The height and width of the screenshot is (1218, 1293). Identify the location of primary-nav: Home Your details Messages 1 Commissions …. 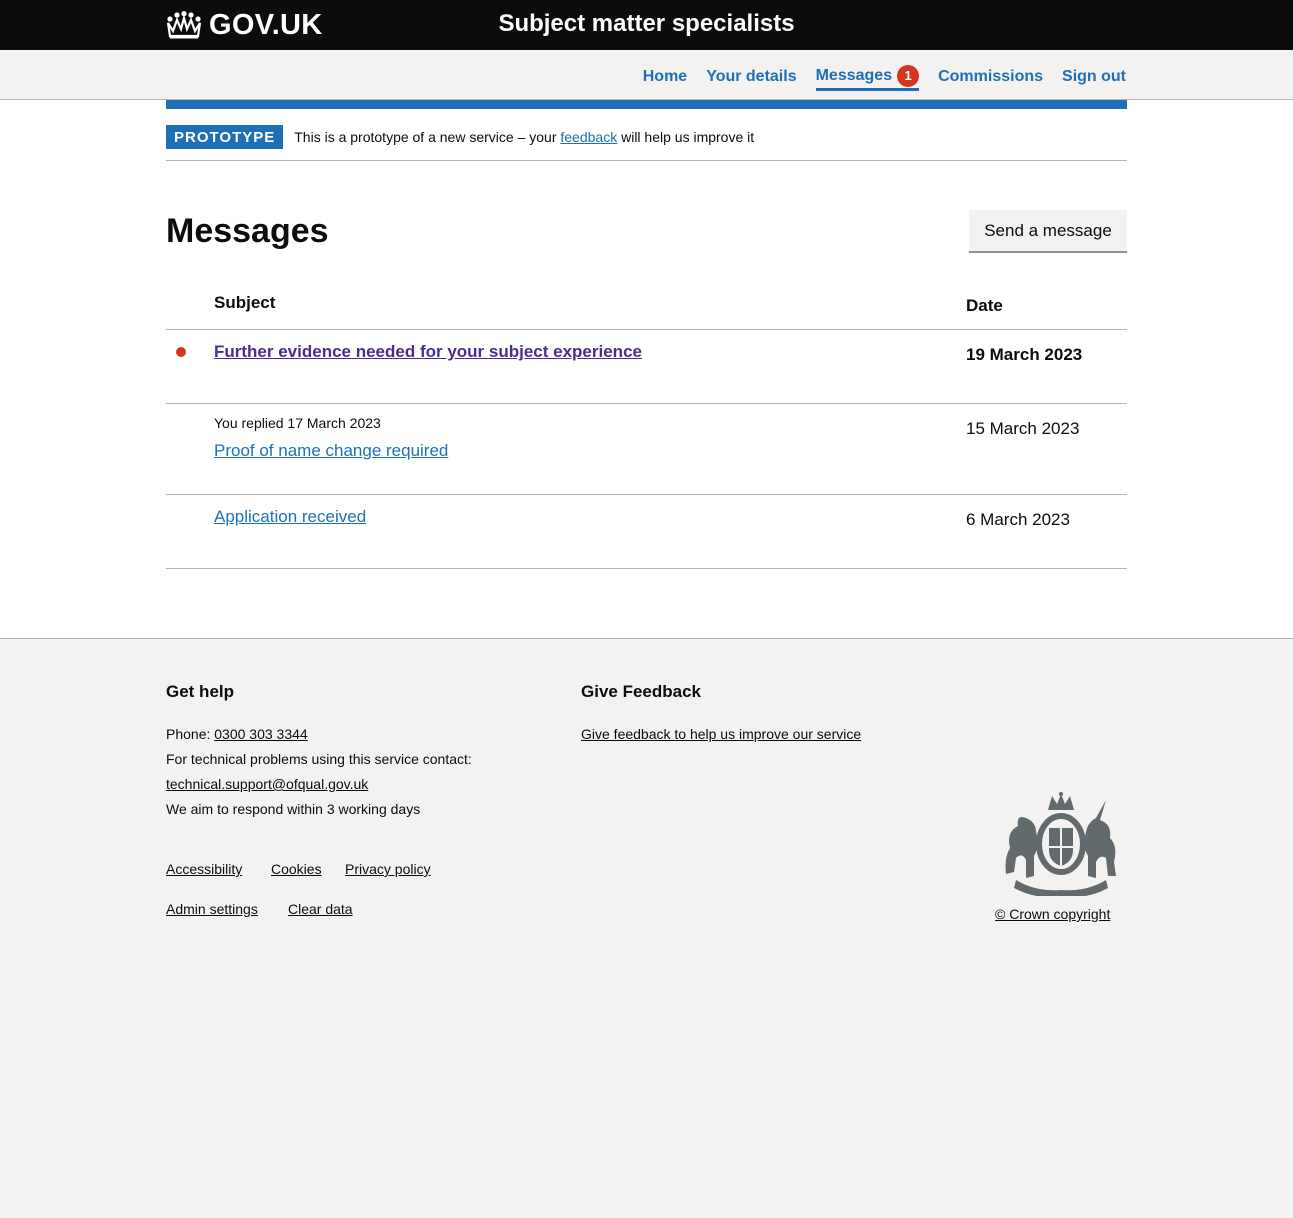
(884, 78).